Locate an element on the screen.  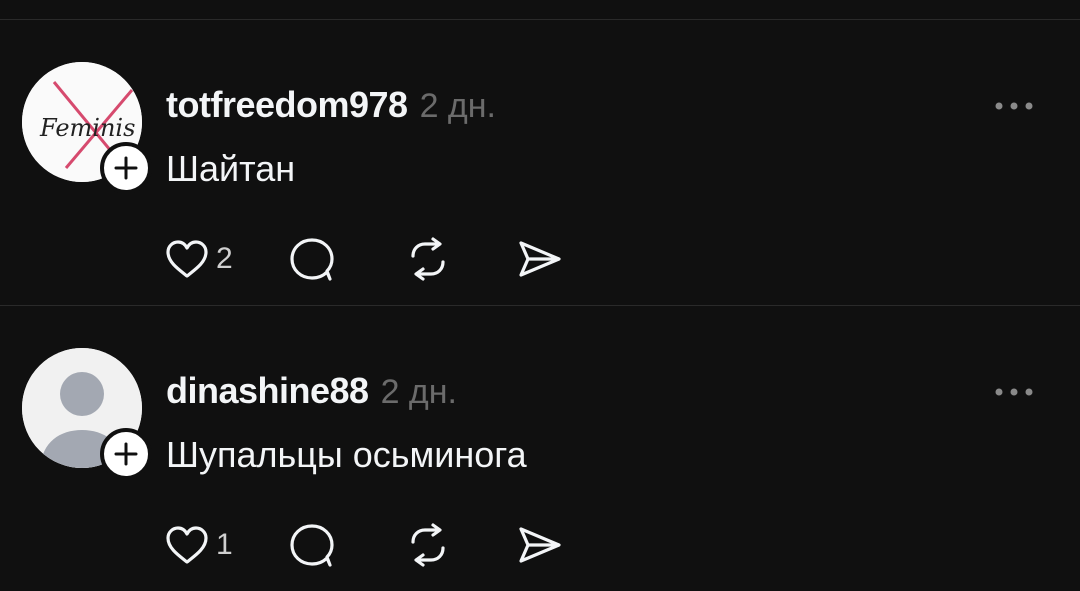
like-button: 1 is located at coordinates (198, 545).